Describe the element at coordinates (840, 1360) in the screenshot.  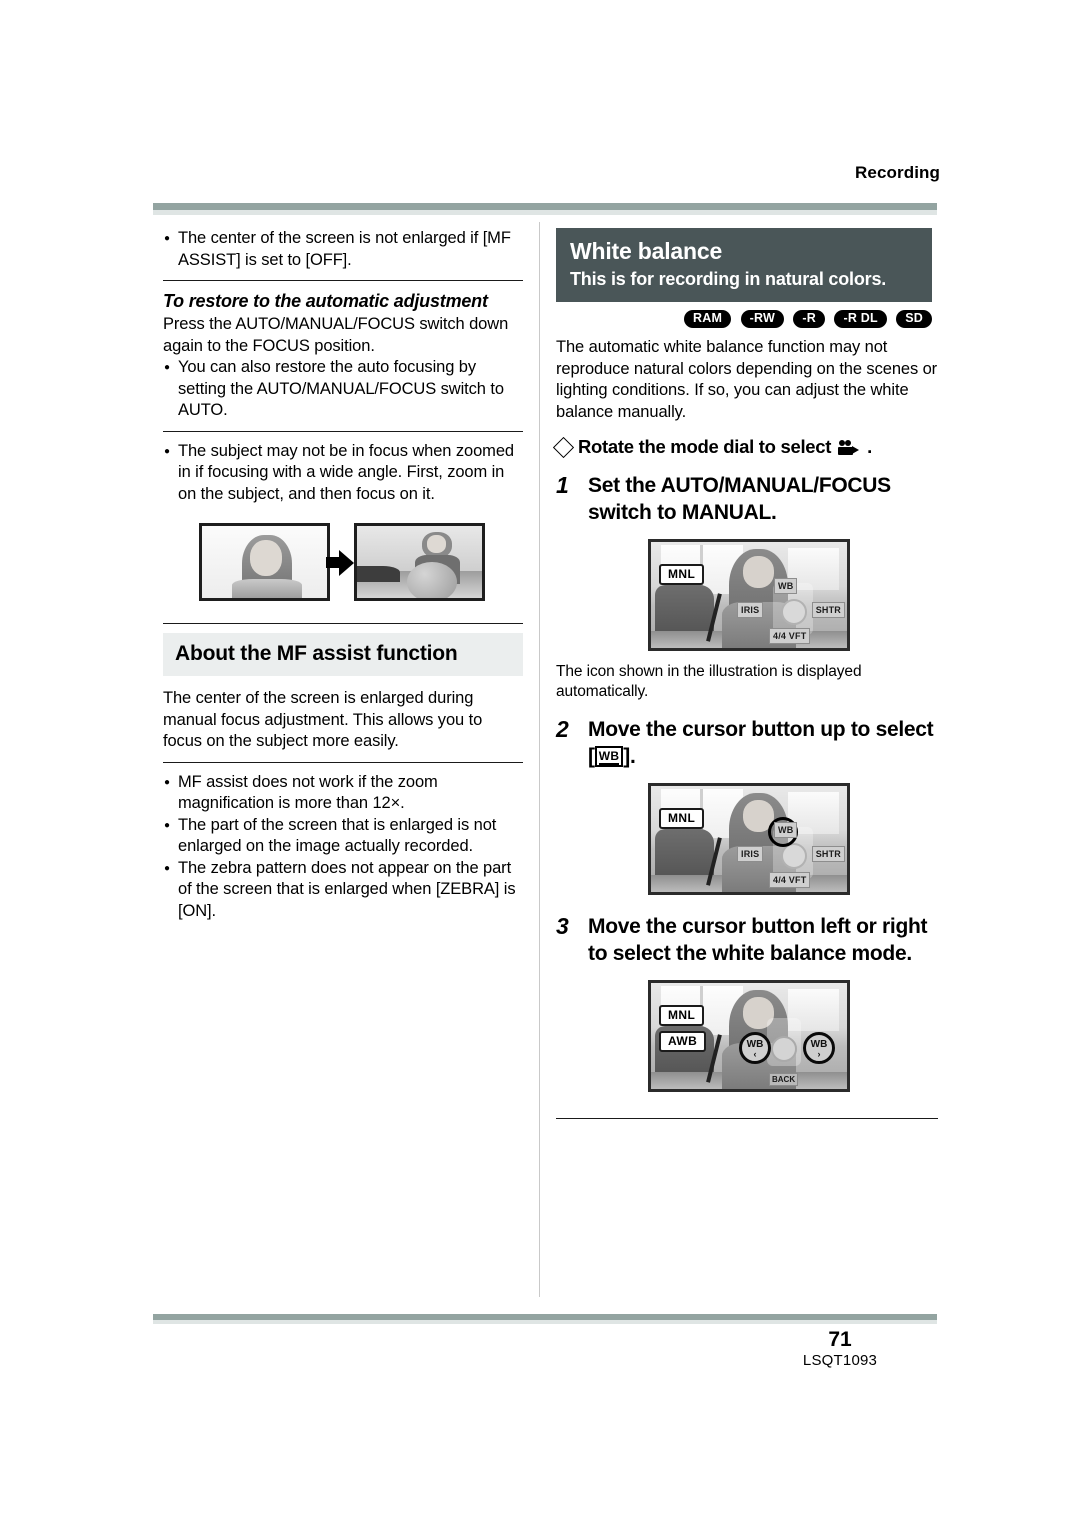
I see `document-code: LSQT1093` at that location.